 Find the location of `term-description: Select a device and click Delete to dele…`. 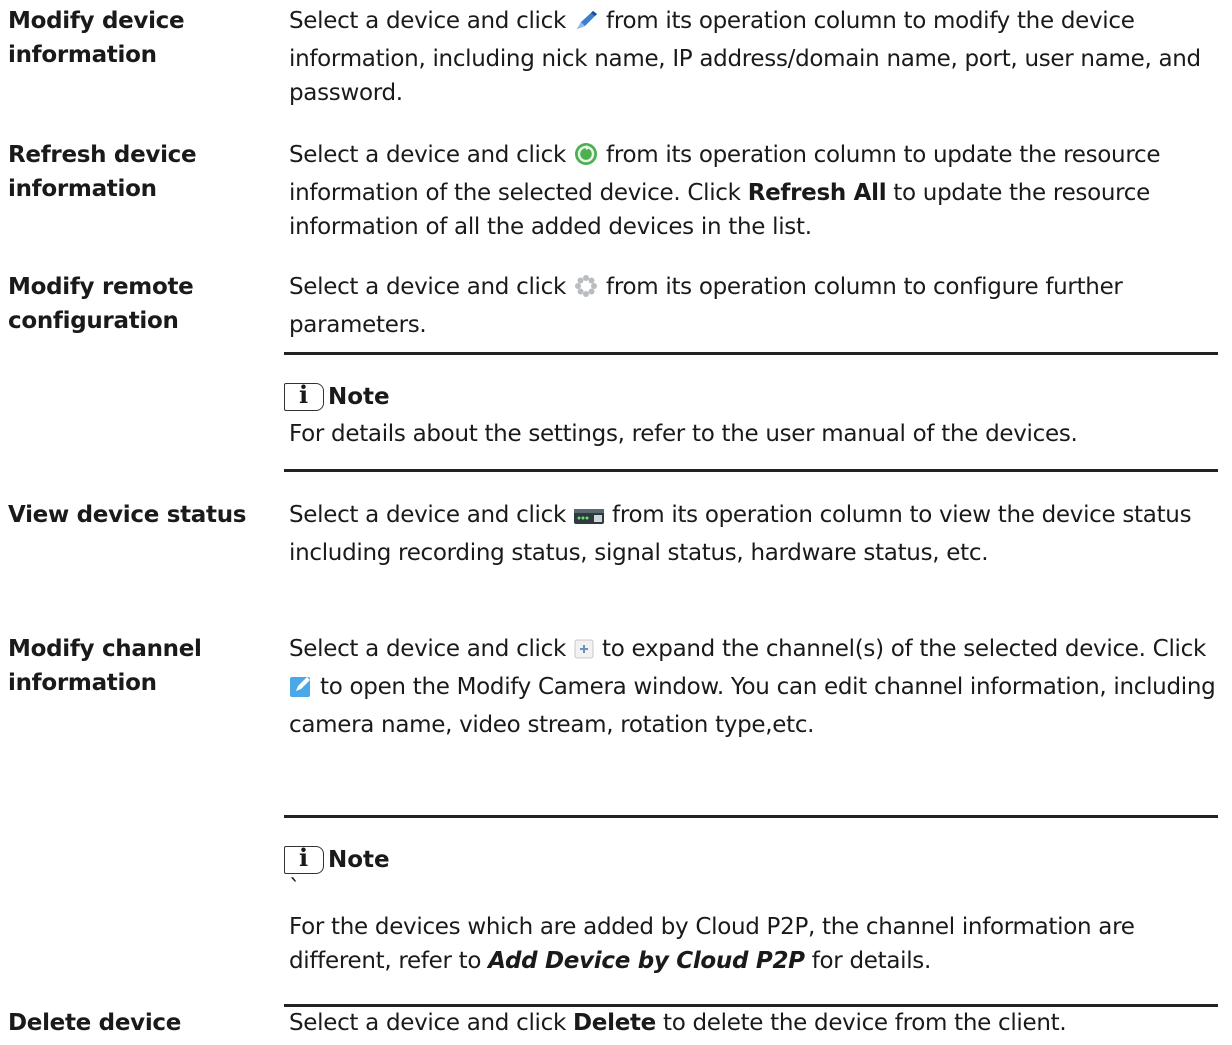

term-description: Select a device and click Delete to dele… is located at coordinates (756, 1023).